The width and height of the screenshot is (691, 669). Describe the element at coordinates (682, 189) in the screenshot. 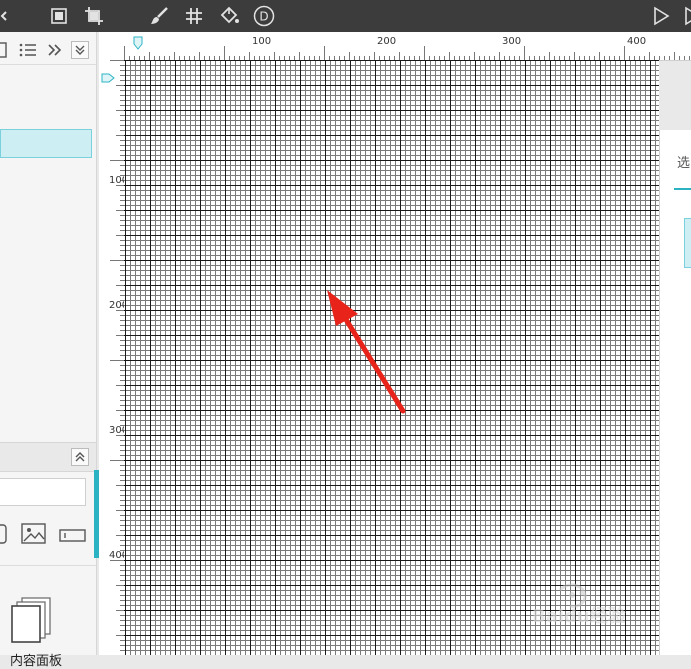

I see `right-panel-tab-underline` at that location.